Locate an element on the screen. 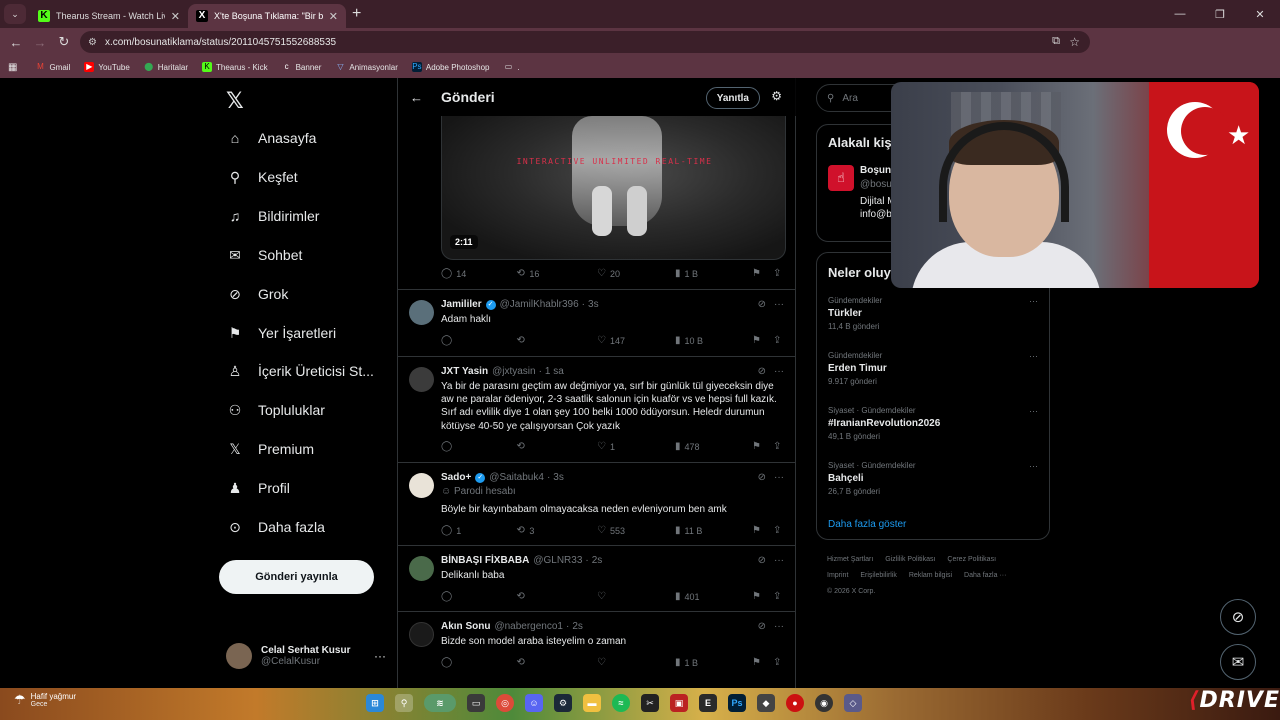 The height and width of the screenshot is (720, 1280). like-action: ♡ 1 is located at coordinates (606, 446).